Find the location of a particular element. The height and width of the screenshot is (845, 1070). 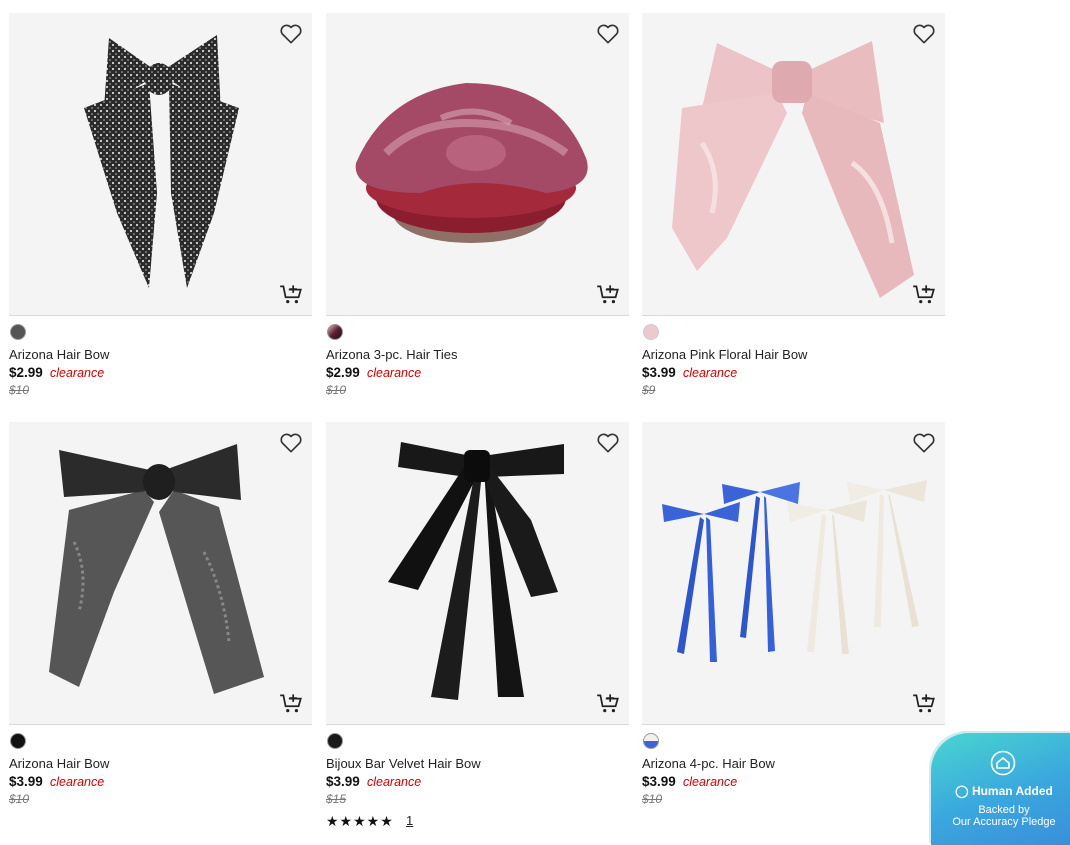

original-price: $9 is located at coordinates (649, 390).